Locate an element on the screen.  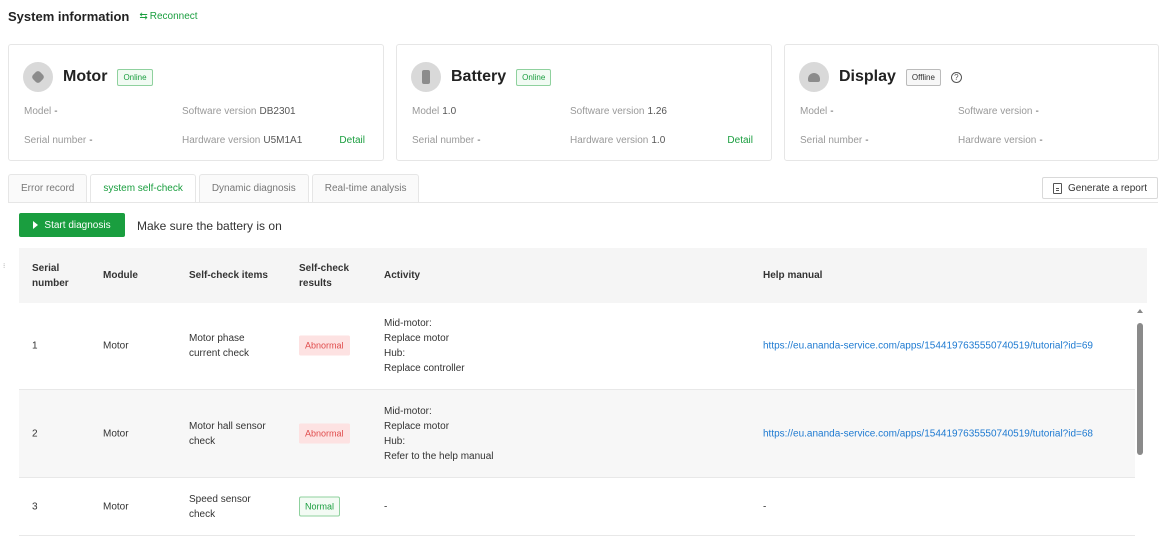
battery-hint: Make sure the battery is on is located at coordinates (209, 226).